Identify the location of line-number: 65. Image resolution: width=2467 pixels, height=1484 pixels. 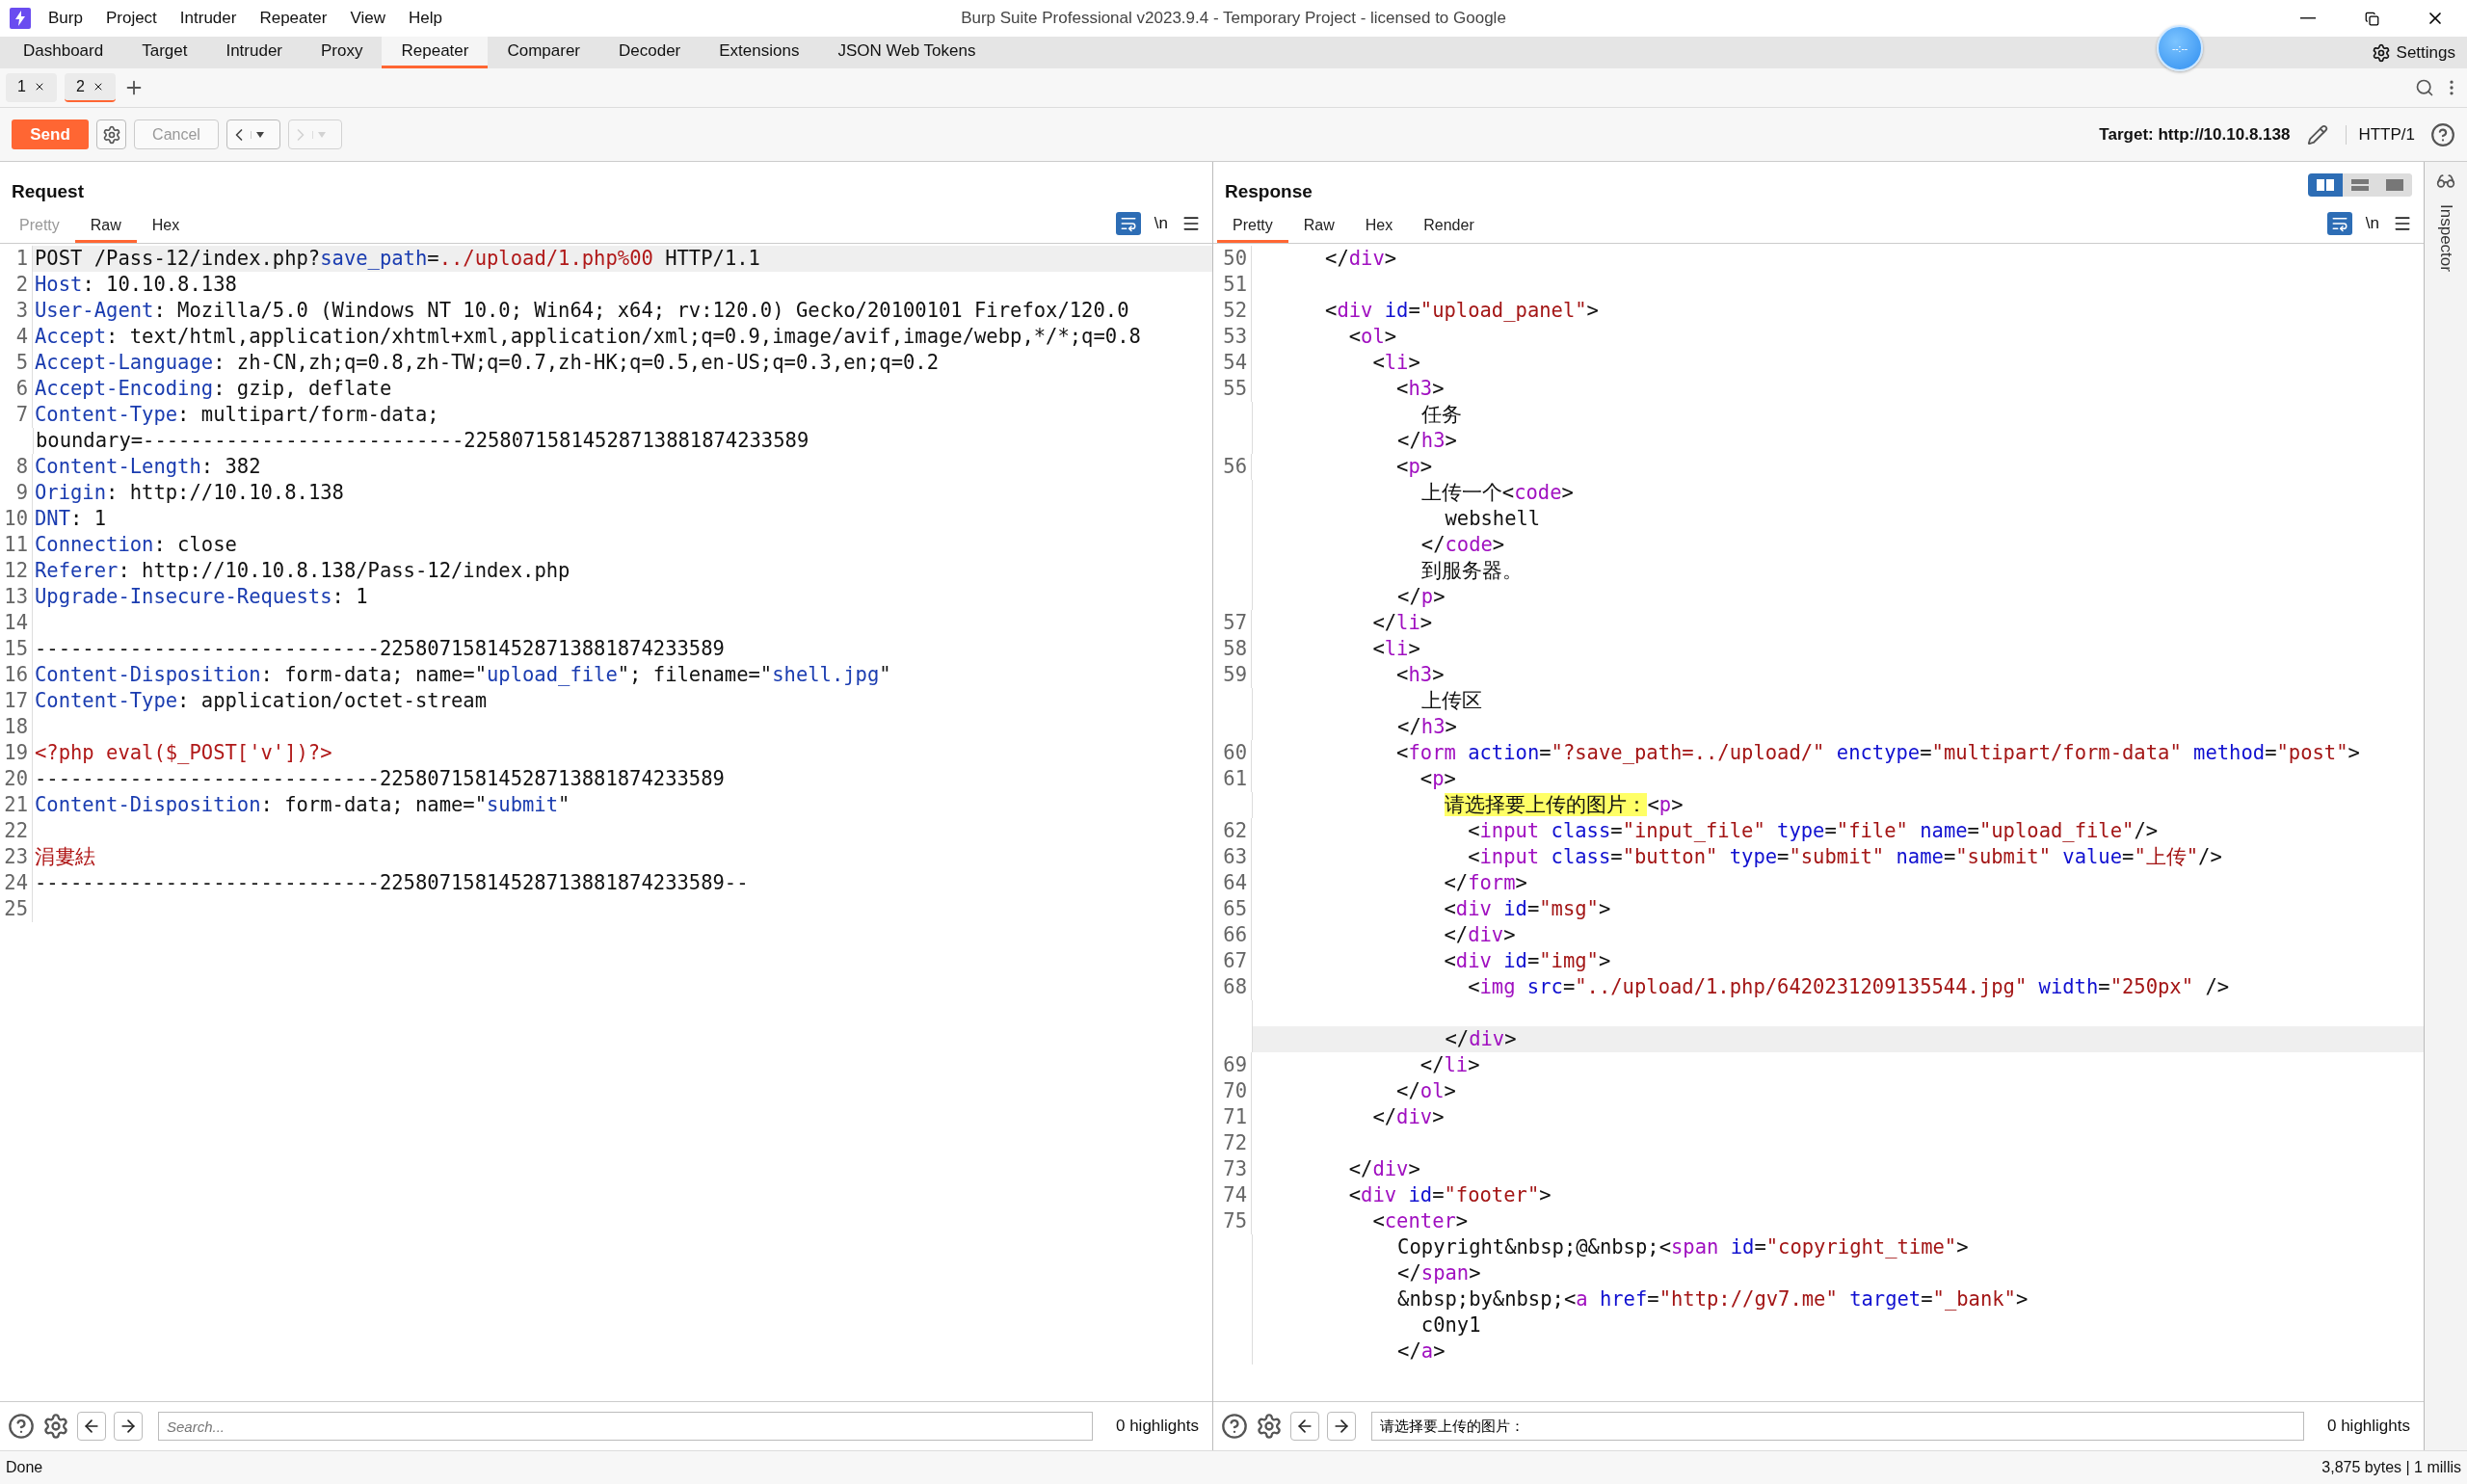
(1232, 909).